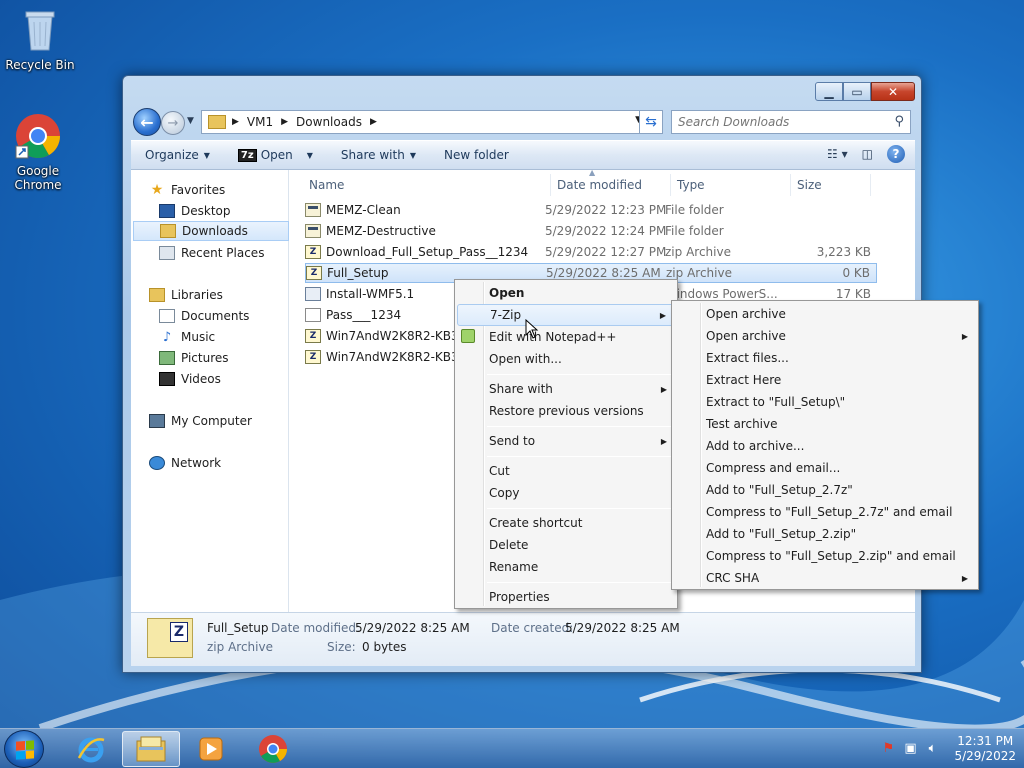  Describe the element at coordinates (778, 122) in the screenshot. I see `search-input` at that location.